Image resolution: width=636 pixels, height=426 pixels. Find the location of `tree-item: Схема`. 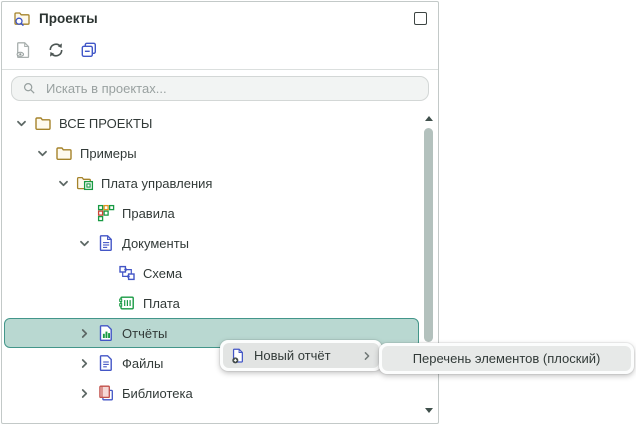

tree-item: Схема is located at coordinates (211, 273).